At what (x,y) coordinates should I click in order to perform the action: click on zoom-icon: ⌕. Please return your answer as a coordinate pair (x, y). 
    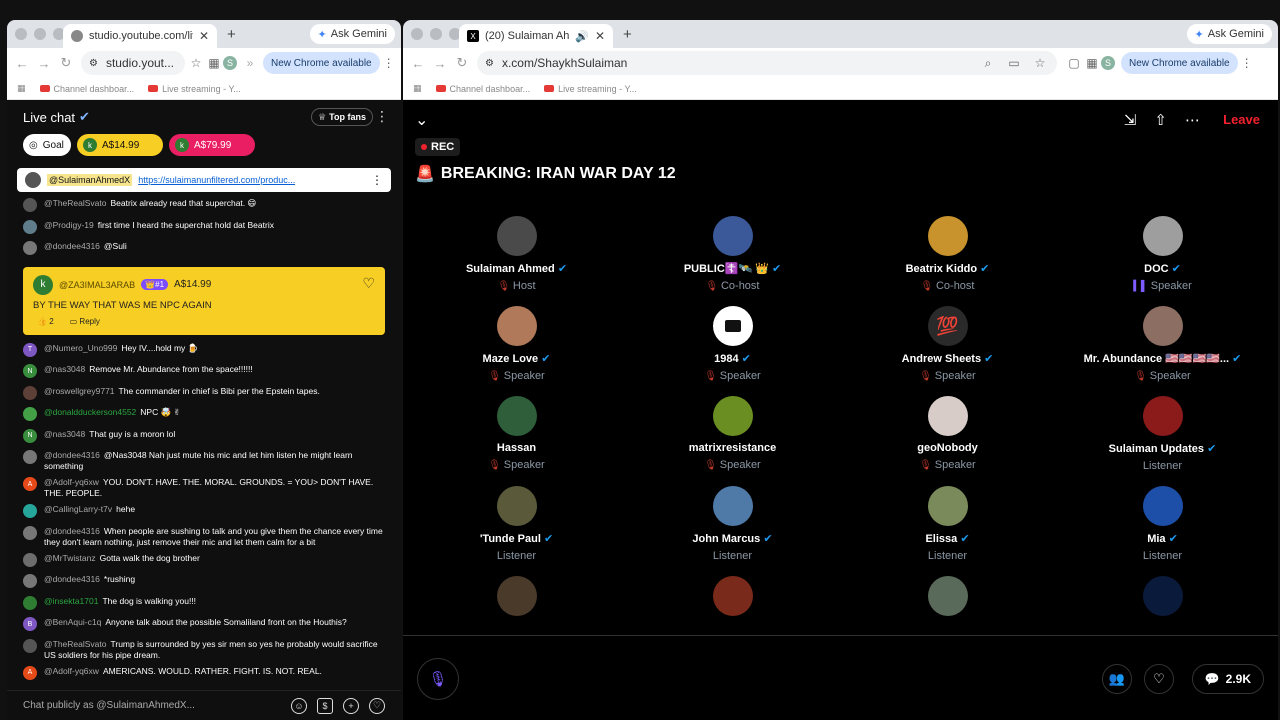
    Looking at the image, I should click on (988, 63).